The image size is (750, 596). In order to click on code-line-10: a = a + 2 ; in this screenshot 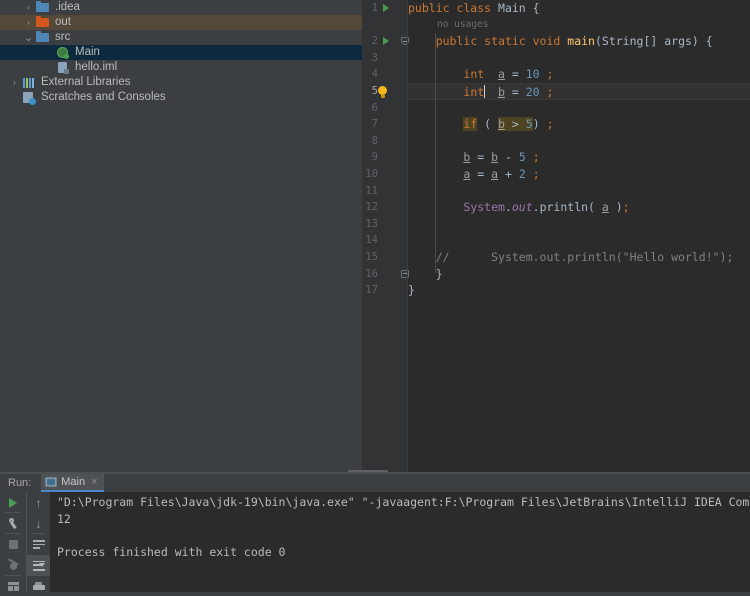, I will do `click(579, 174)`.